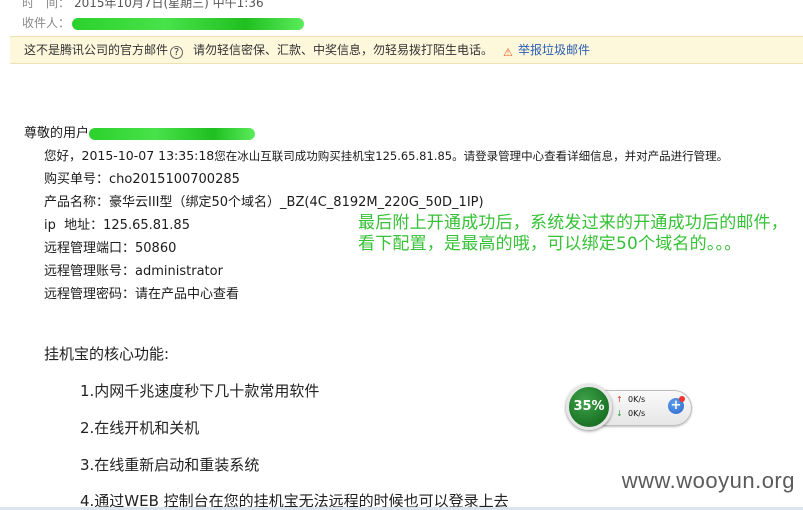 The height and width of the screenshot is (510, 803). What do you see at coordinates (169, 5) in the screenshot?
I see `time-value: 2015年10月7日(星期三) 中午1:36` at bounding box center [169, 5].